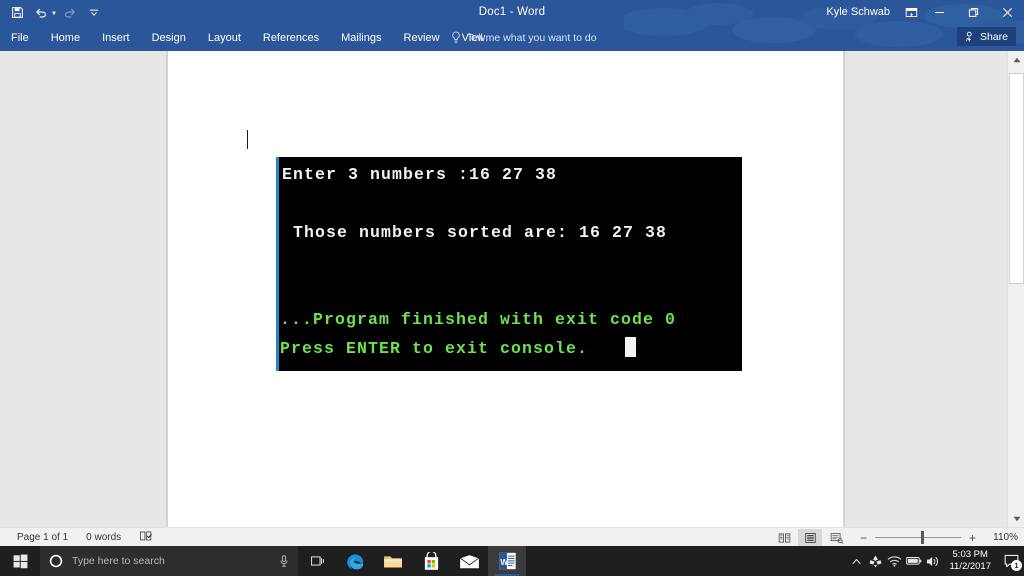 The image size is (1024, 576). Describe the element at coordinates (1016, 59) in the screenshot. I see `scroll-up-icon` at that location.